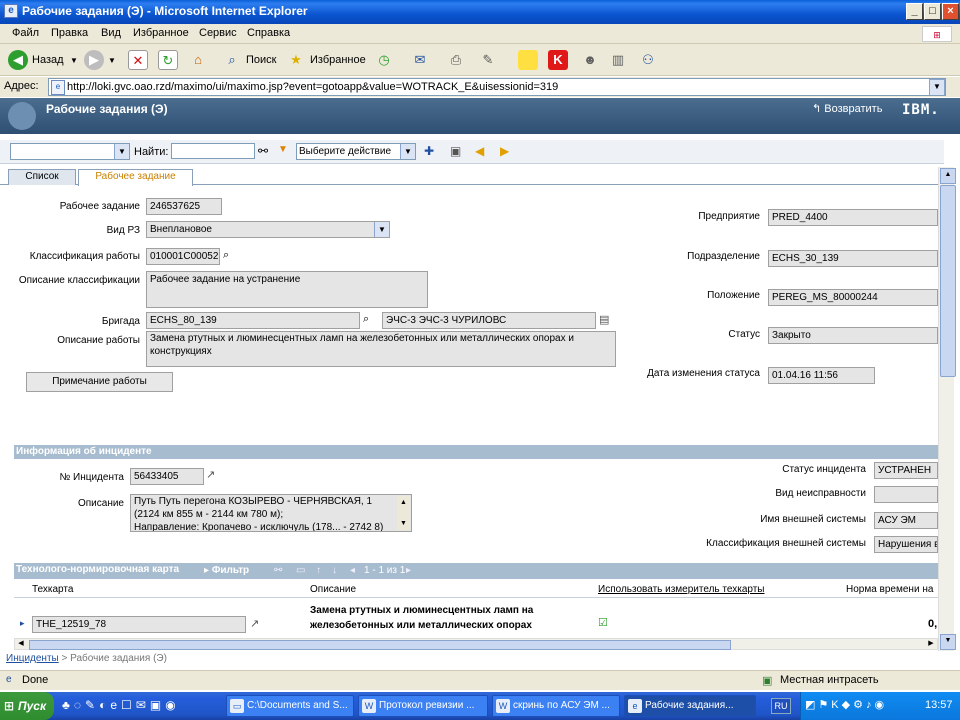  I want to click on query-select: ▼, so click(70, 151).